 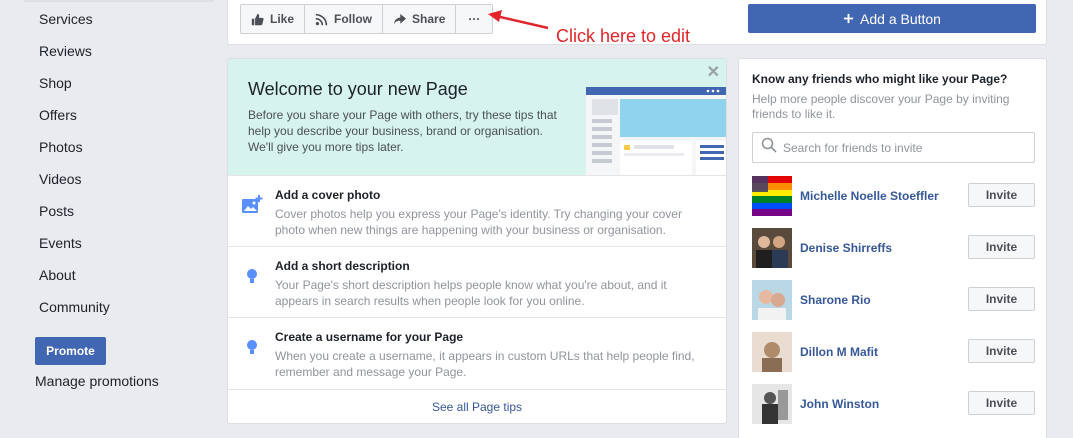 What do you see at coordinates (65, 51) in the screenshot?
I see `nav-item-reviews: Reviews` at bounding box center [65, 51].